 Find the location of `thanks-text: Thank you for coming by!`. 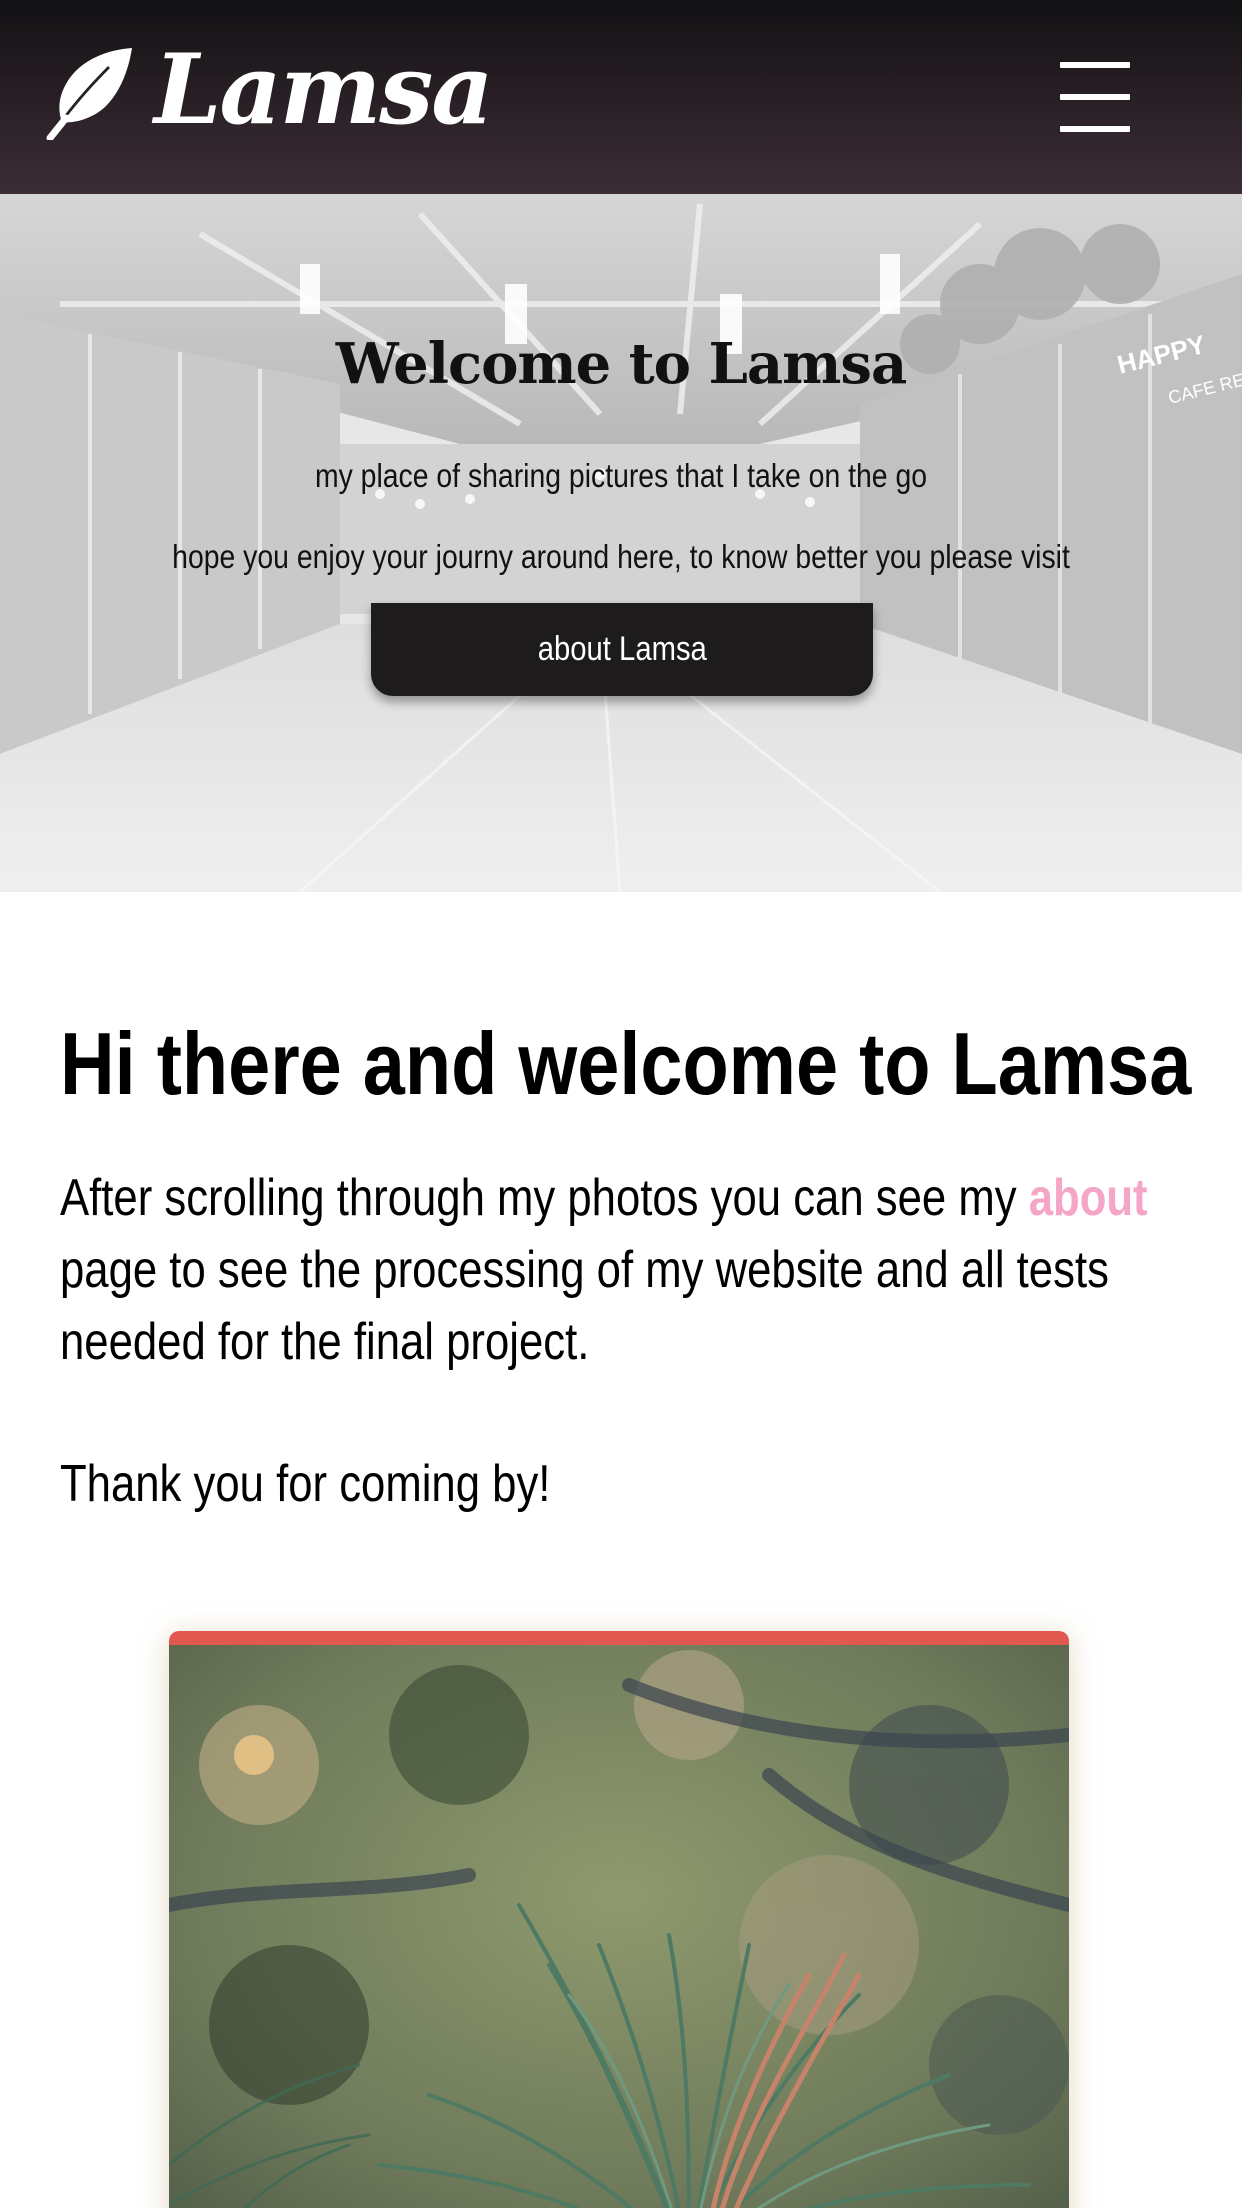

thanks-text: Thank you for coming by! is located at coordinates (305, 1484).